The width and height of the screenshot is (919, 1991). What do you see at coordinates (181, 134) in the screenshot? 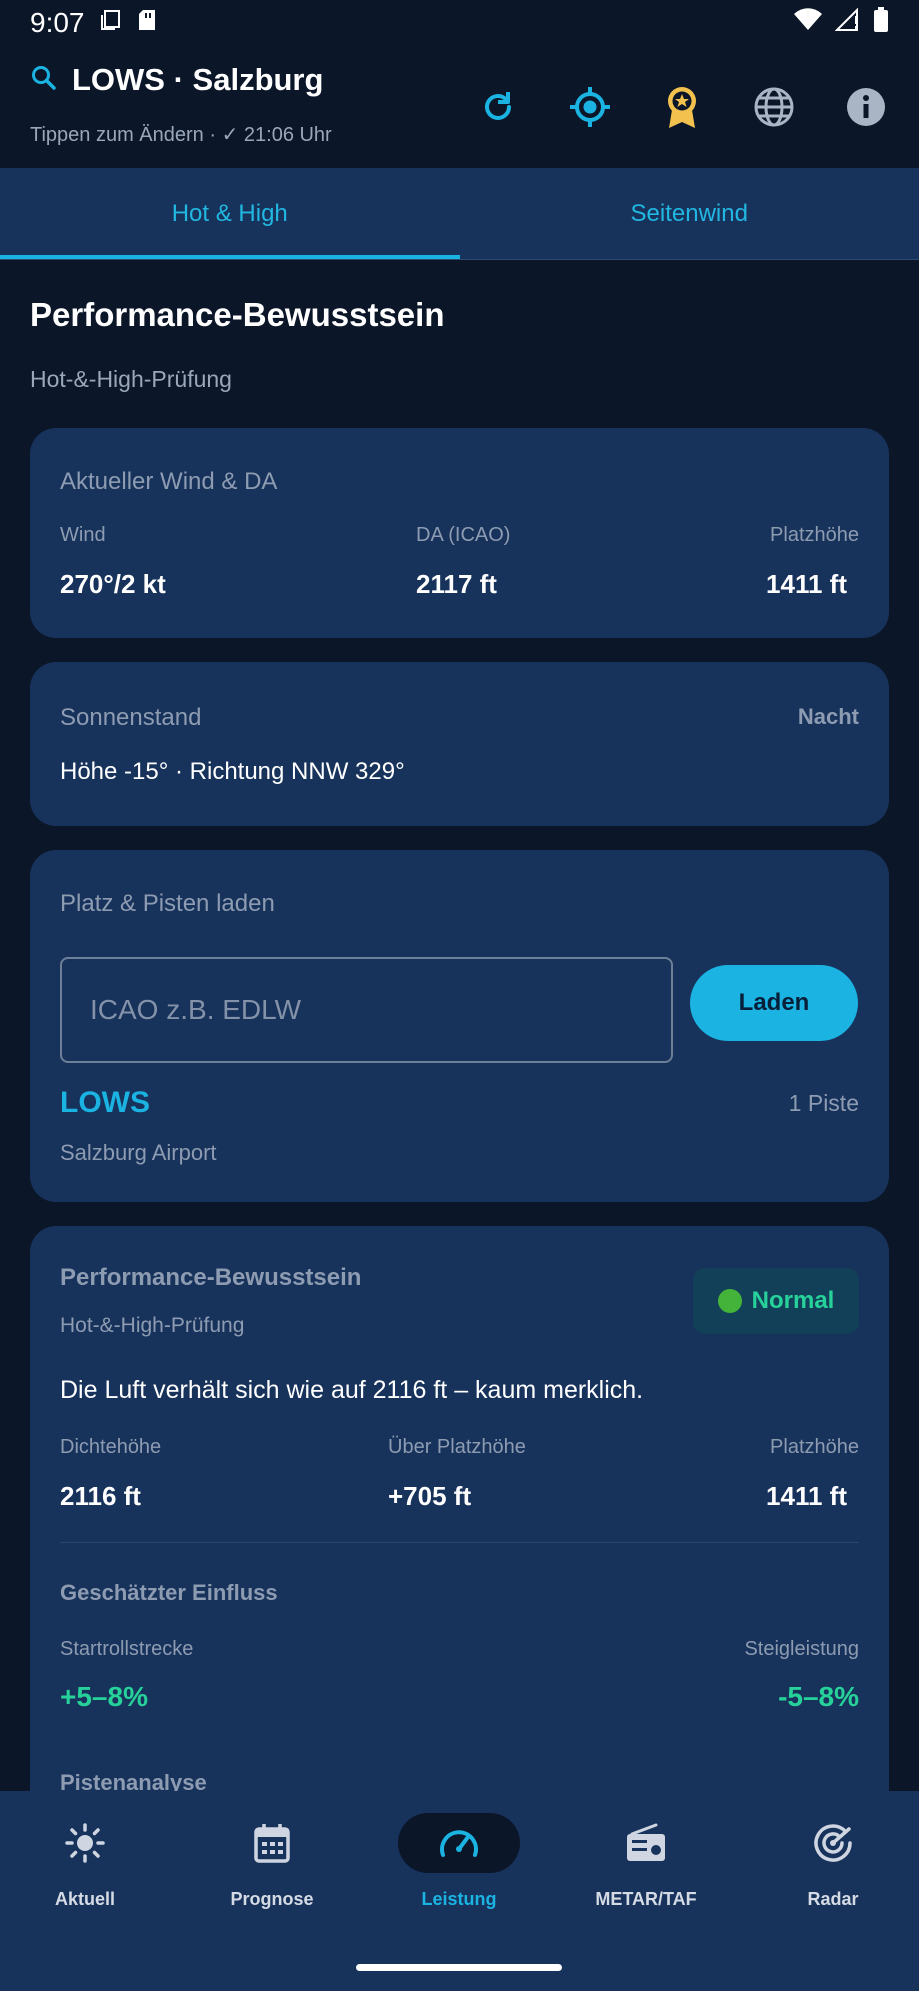
I see `station-subtitle: Tippen zum Ändern · ✓ 21:06 Uhr` at bounding box center [181, 134].